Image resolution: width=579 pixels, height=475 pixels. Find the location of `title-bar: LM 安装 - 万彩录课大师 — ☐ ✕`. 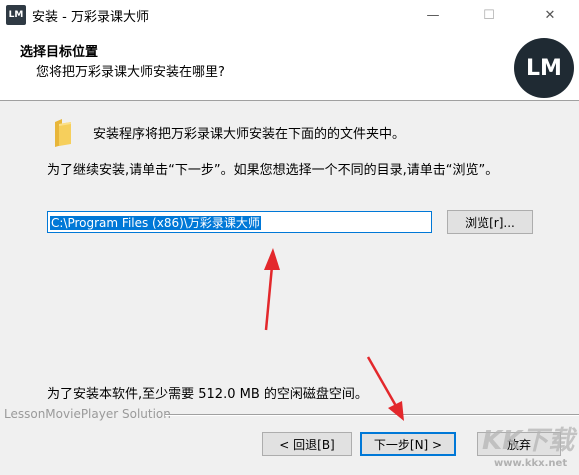

title-bar: LM 安装 - 万彩录课大师 — ☐ ✕ is located at coordinates (289, 15).